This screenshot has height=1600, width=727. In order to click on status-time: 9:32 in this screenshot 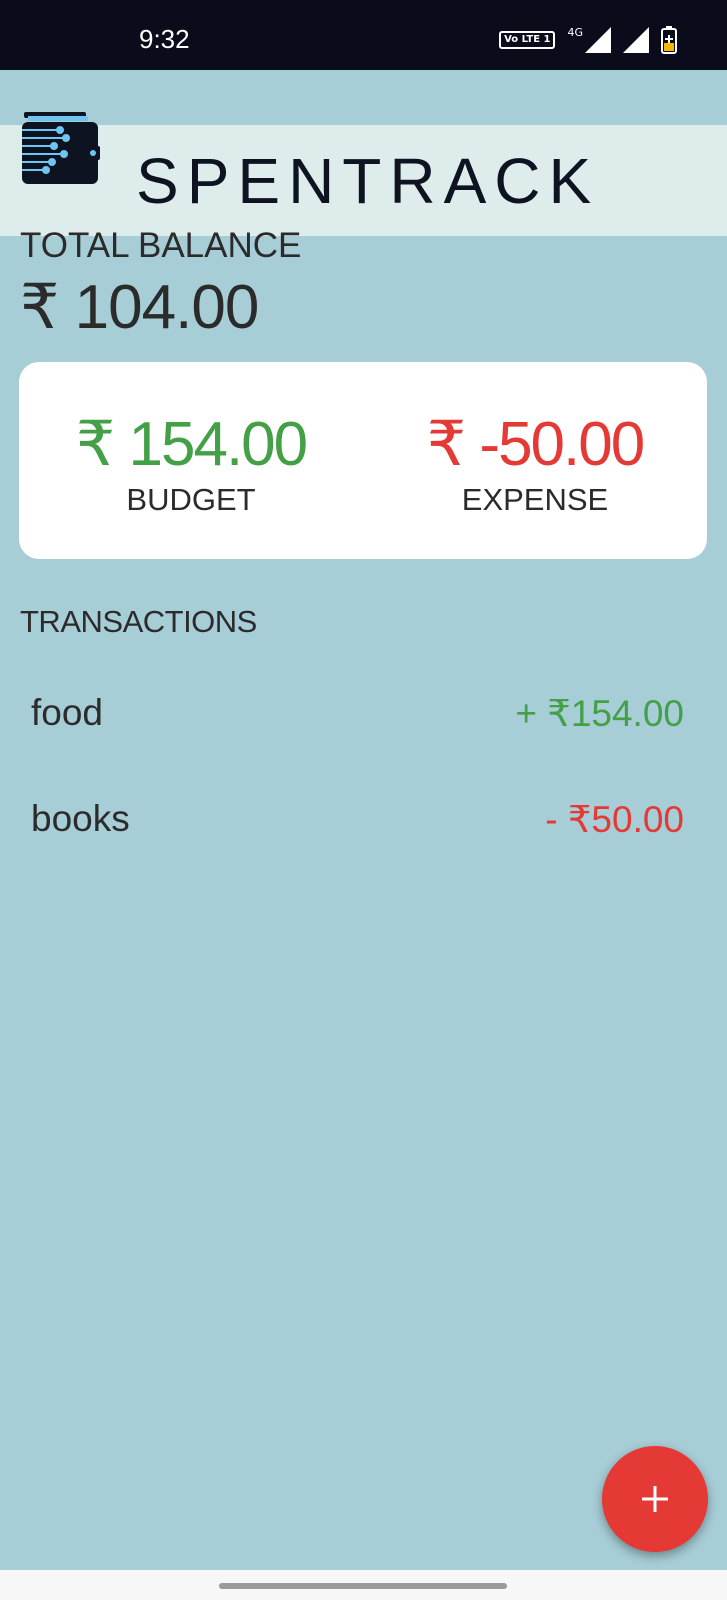, I will do `click(164, 39)`.